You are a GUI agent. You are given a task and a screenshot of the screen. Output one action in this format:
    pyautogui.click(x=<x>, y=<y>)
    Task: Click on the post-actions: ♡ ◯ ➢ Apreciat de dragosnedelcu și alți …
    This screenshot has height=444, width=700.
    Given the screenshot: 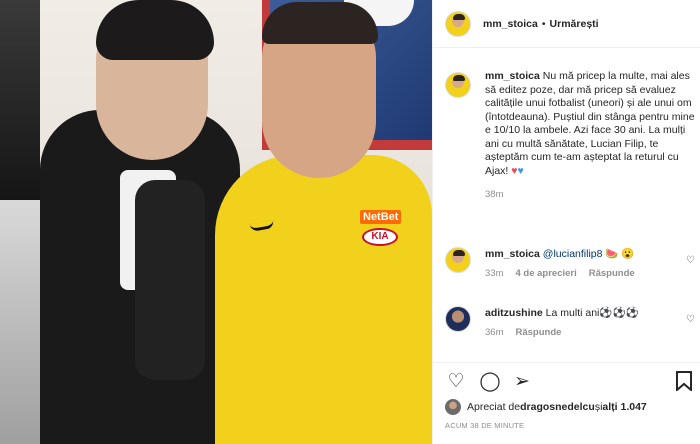 What is the action you would take?
    pyautogui.click(x=566, y=403)
    